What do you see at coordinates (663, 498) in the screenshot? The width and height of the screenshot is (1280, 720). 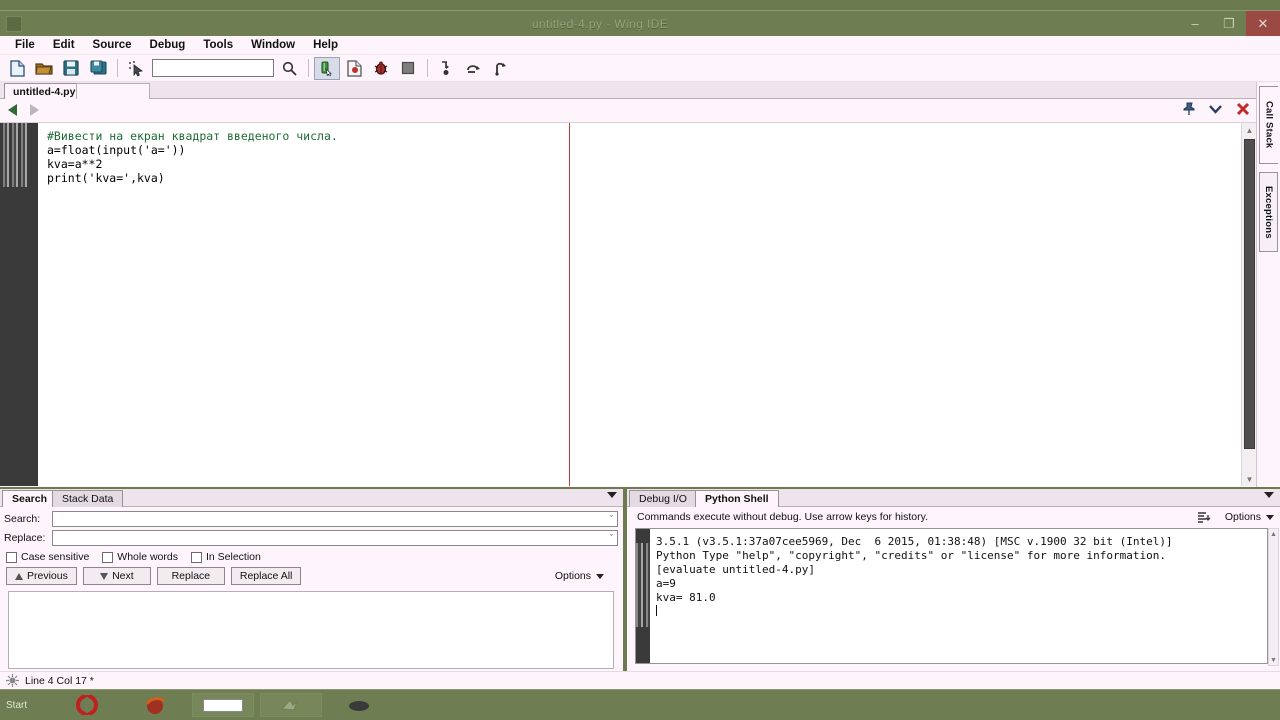 I see `tab-debug-io: Debug I/O` at bounding box center [663, 498].